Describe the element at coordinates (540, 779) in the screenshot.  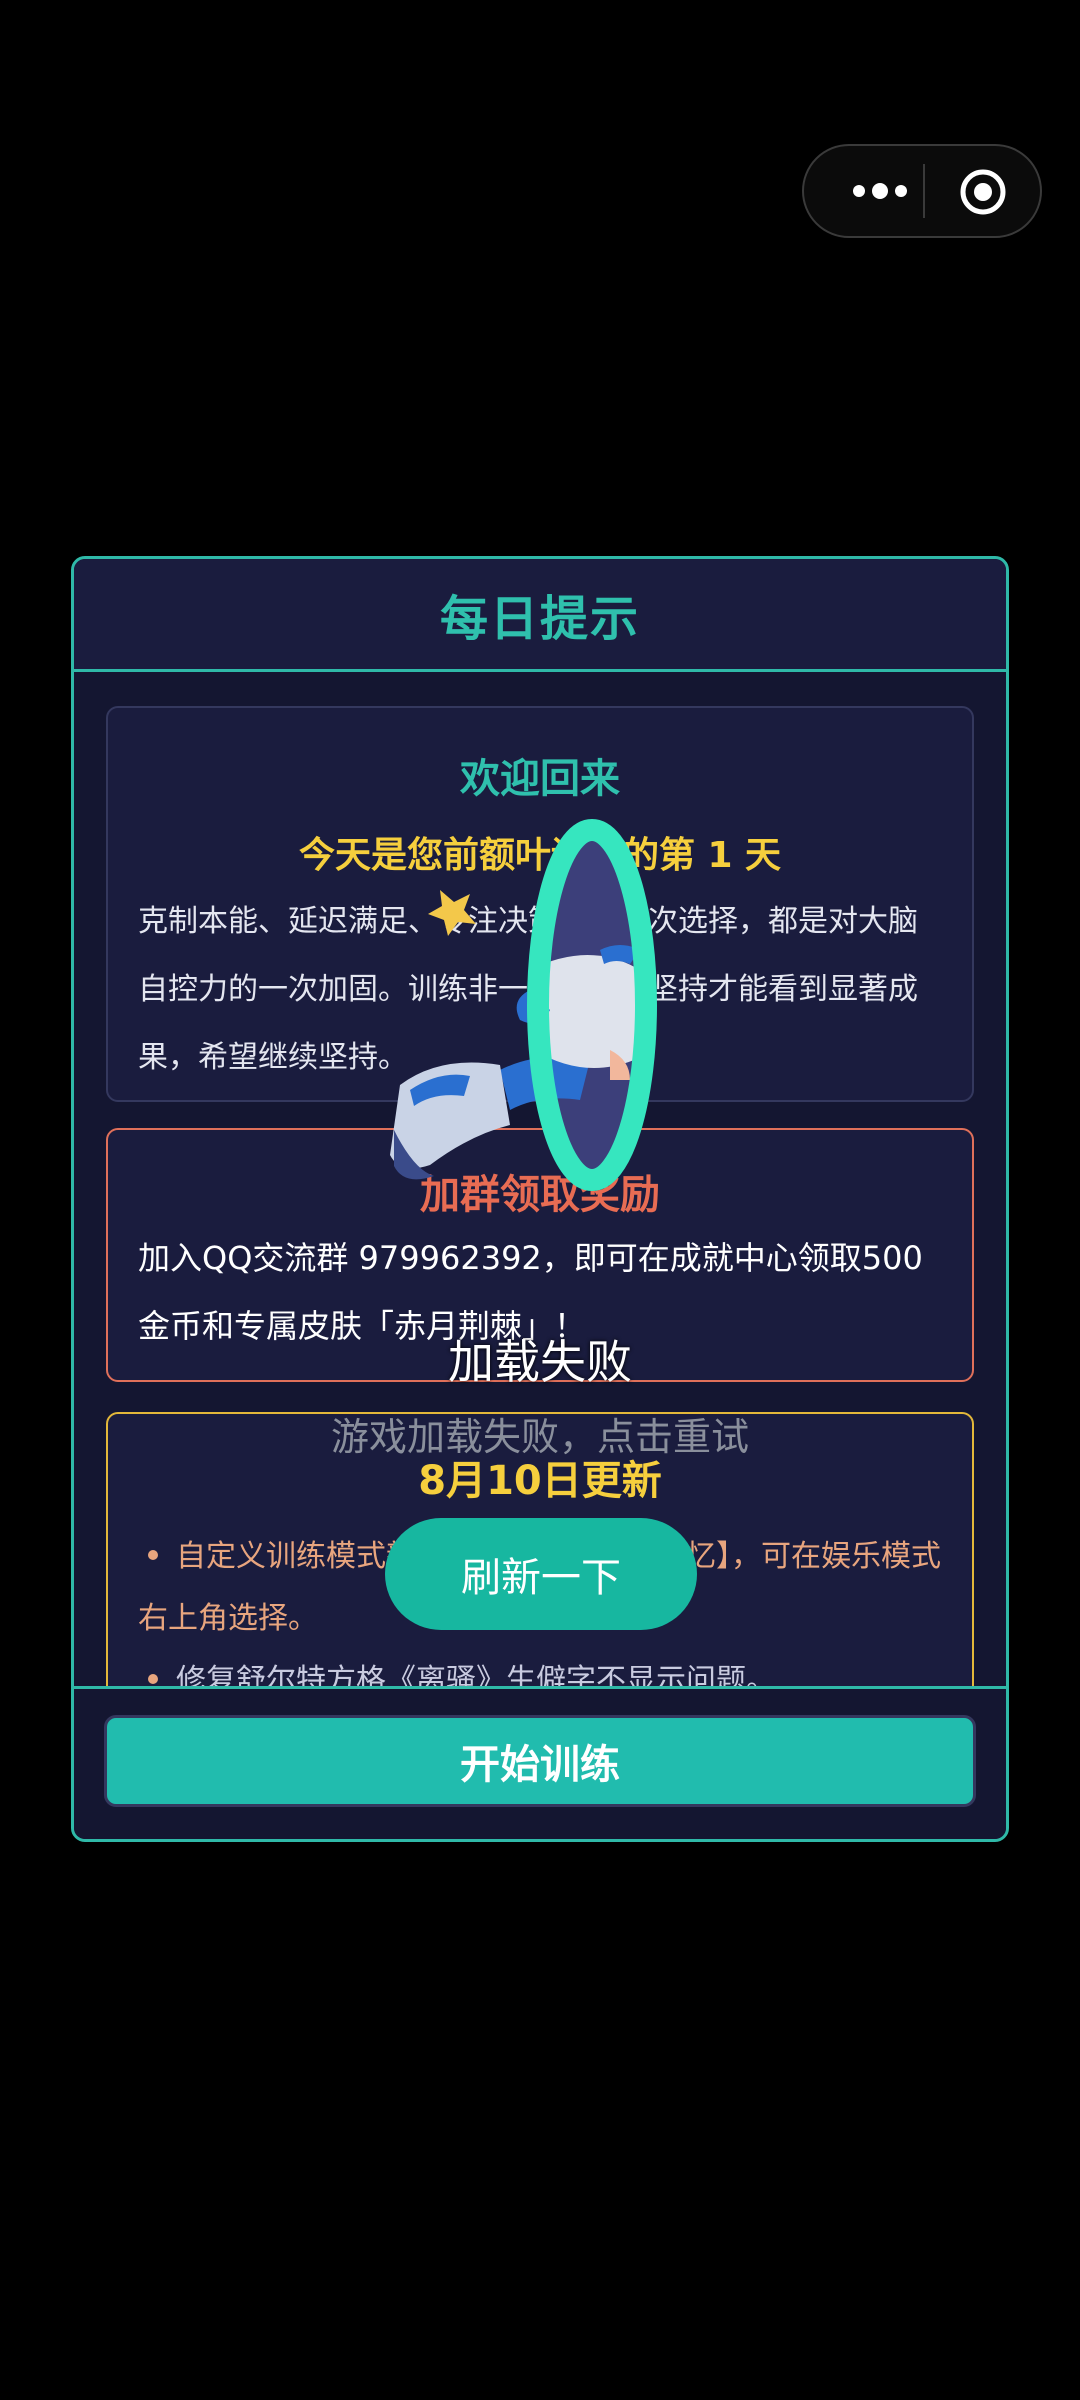
I see `welcome-title: 欢迎回来` at that location.